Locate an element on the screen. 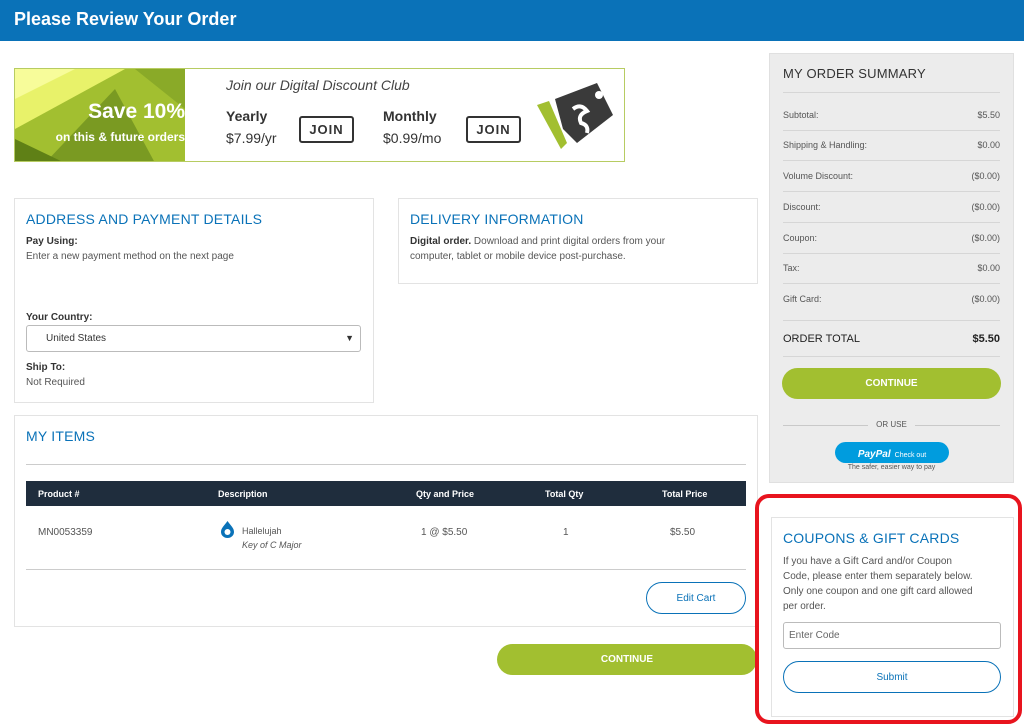  item-name: Hallelujah is located at coordinates (262, 531).